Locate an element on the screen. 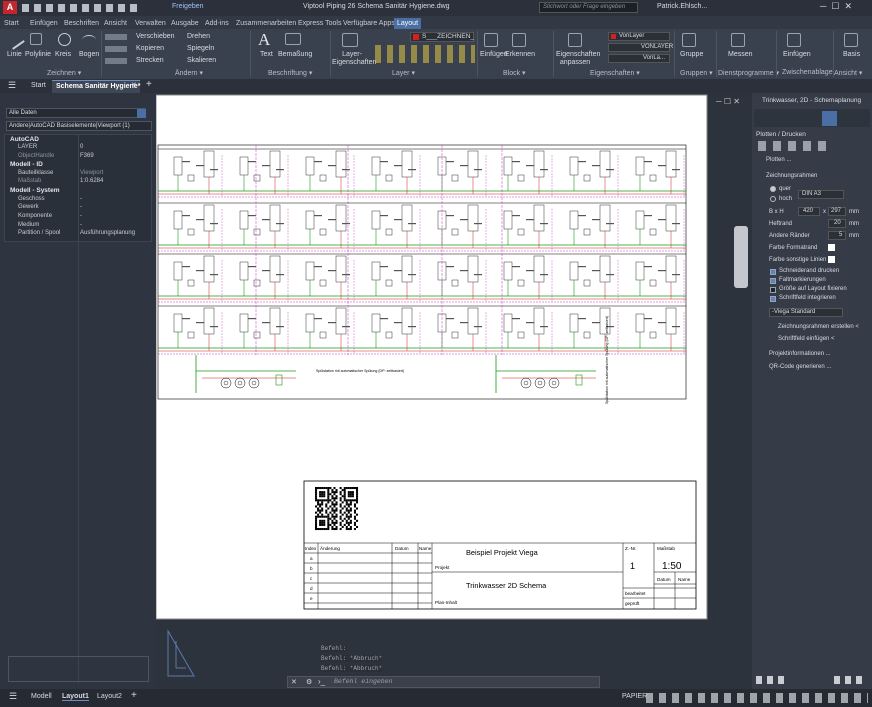 This screenshot has width=872, height=707. insert-titleblock-button: Schriftfeld einfügen < is located at coordinates (806, 339).